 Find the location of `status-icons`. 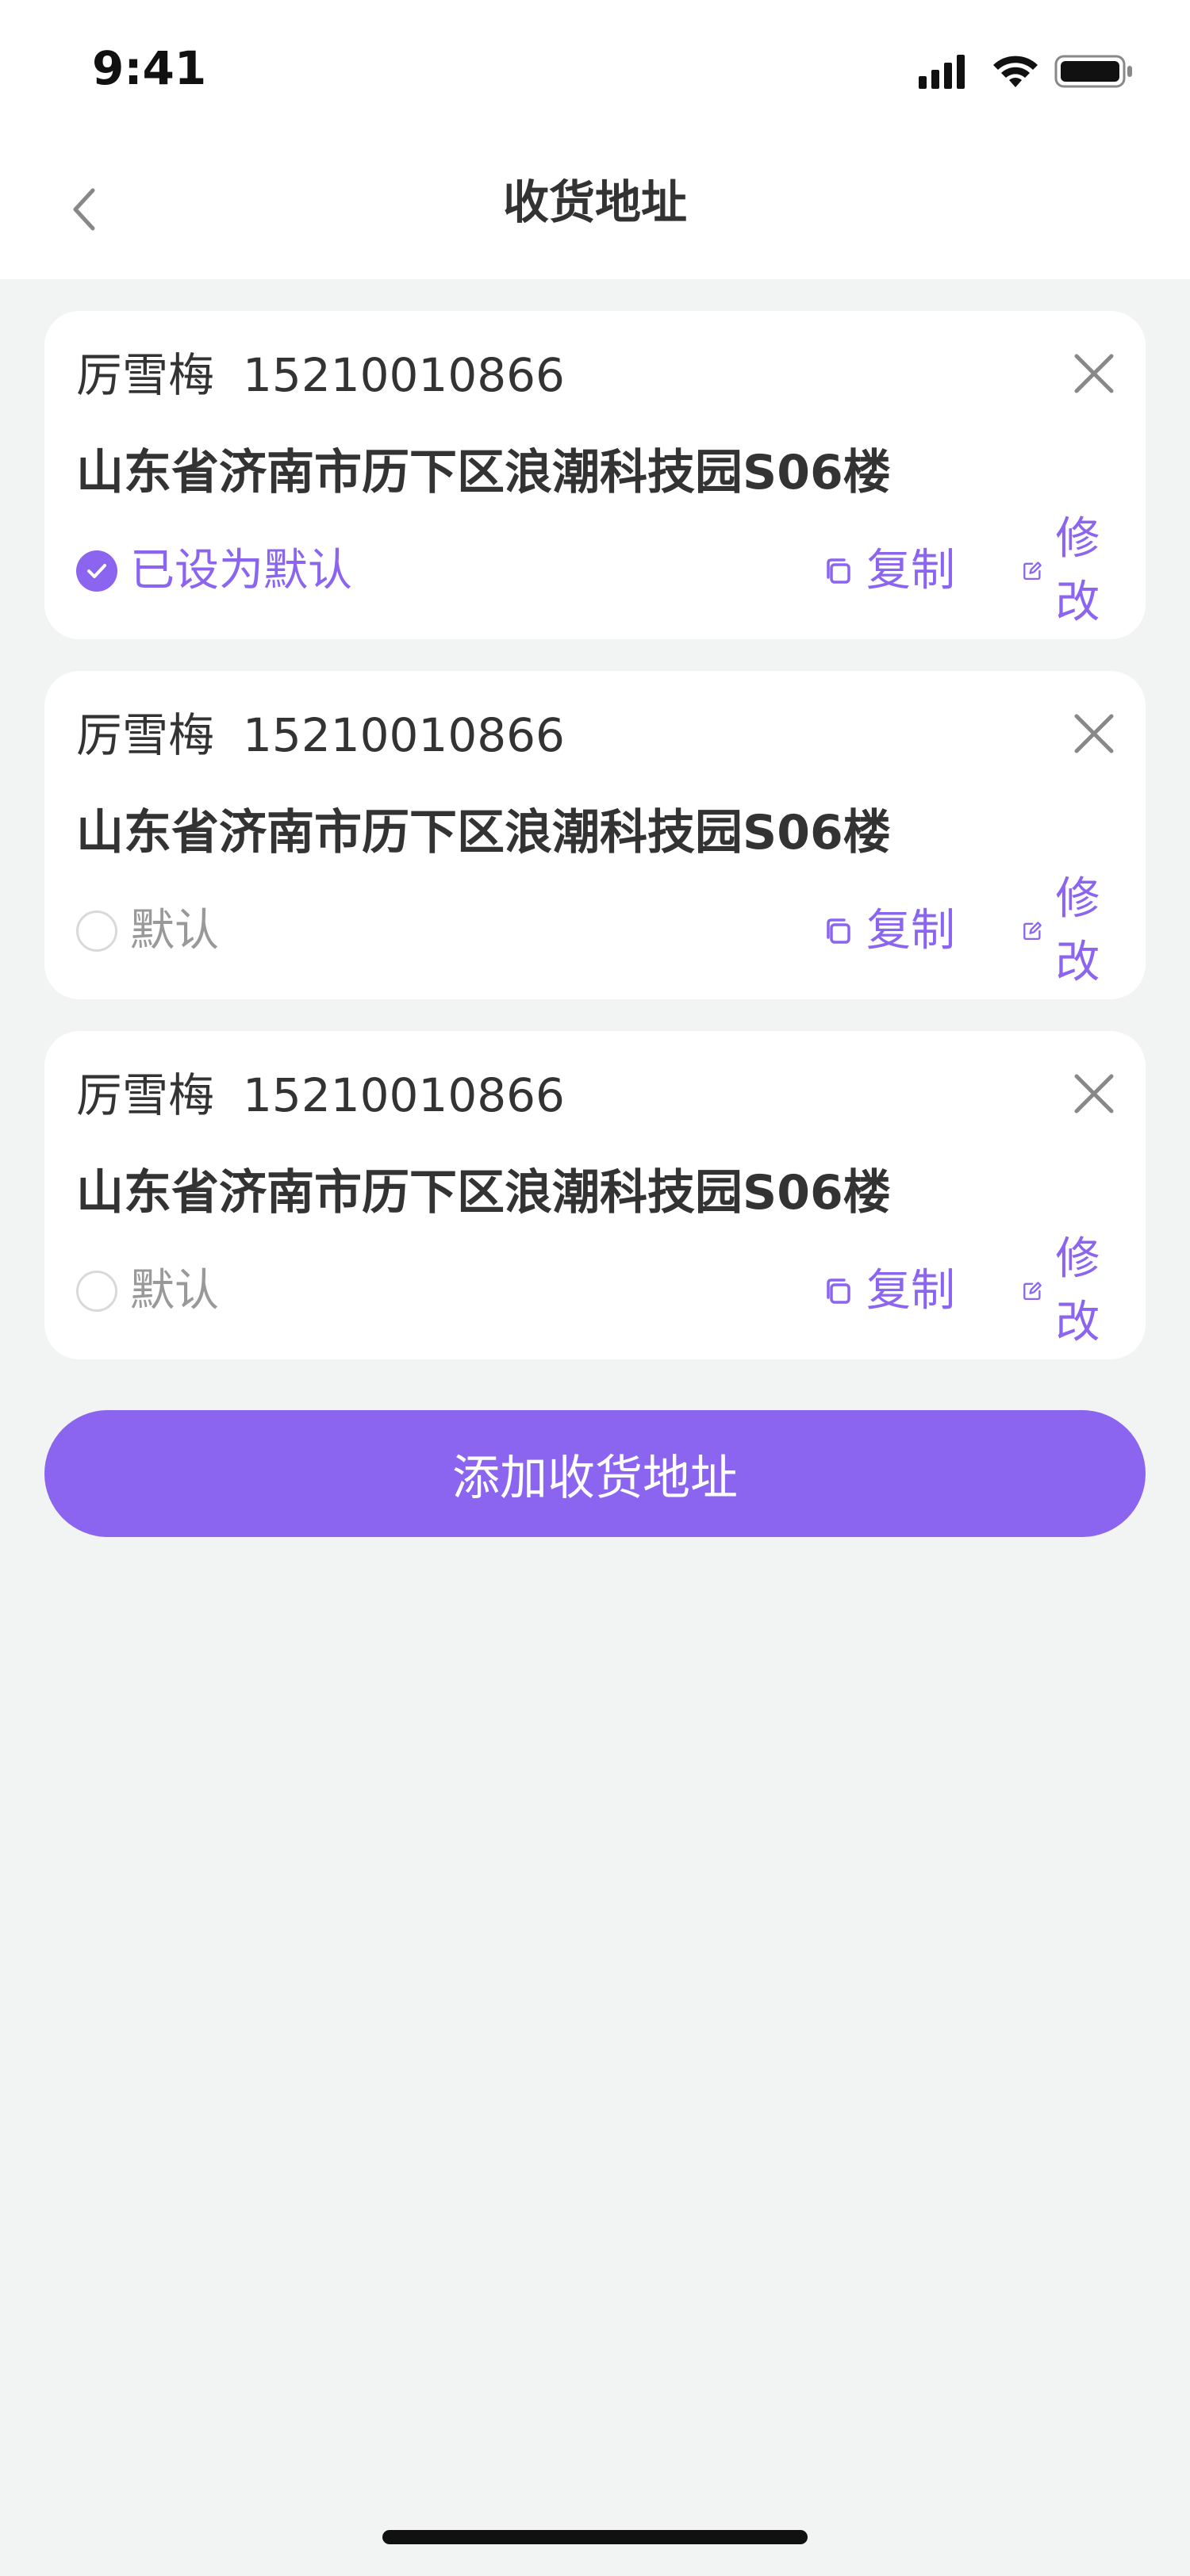

status-icons is located at coordinates (1025, 72).